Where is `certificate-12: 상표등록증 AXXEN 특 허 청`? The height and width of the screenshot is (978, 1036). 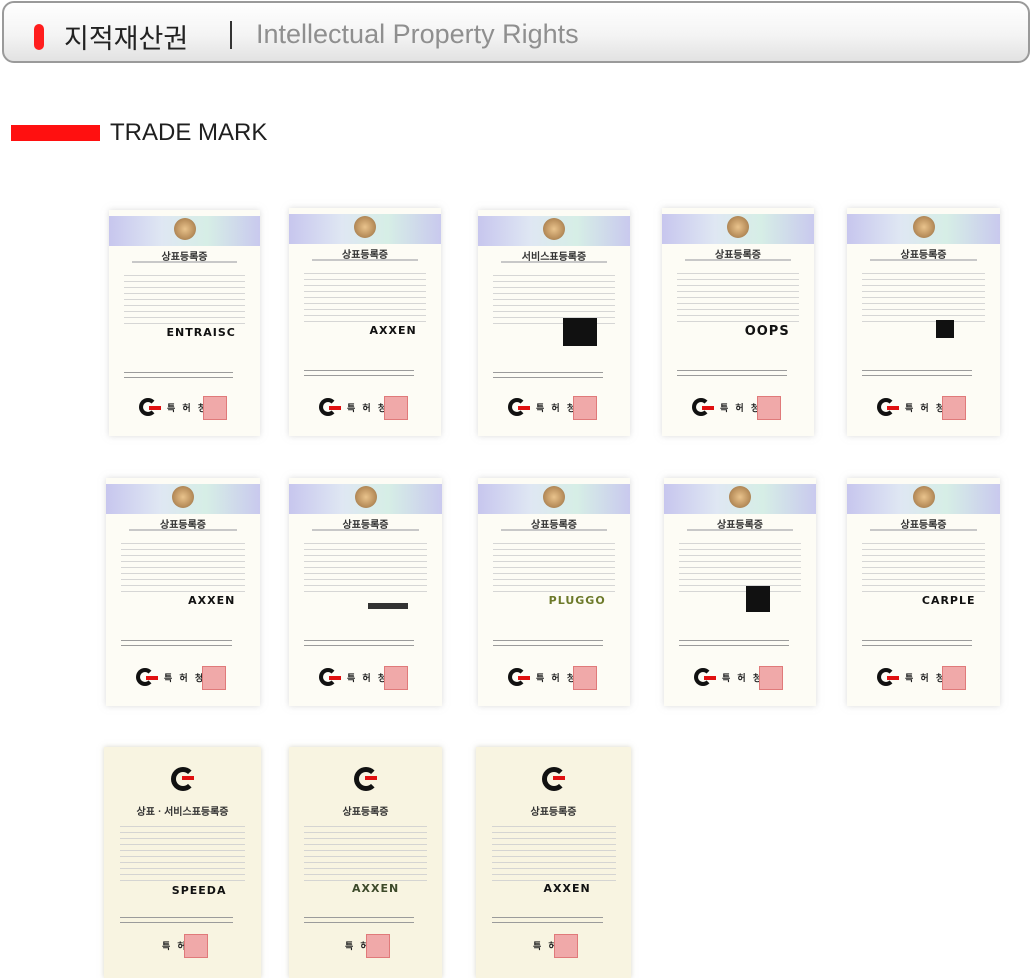
certificate-12: 상표등록증 AXXEN 특 허 청 is located at coordinates (365, 862).